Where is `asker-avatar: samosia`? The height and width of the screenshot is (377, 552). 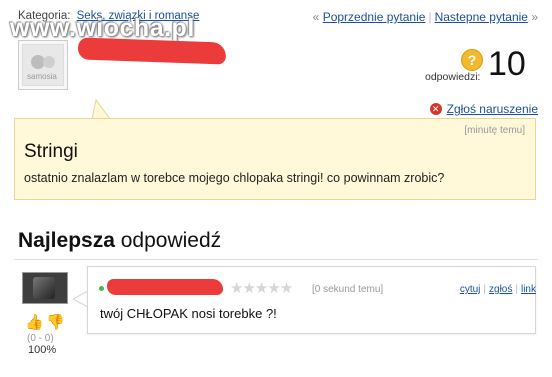
asker-avatar: samosia is located at coordinates (43, 65).